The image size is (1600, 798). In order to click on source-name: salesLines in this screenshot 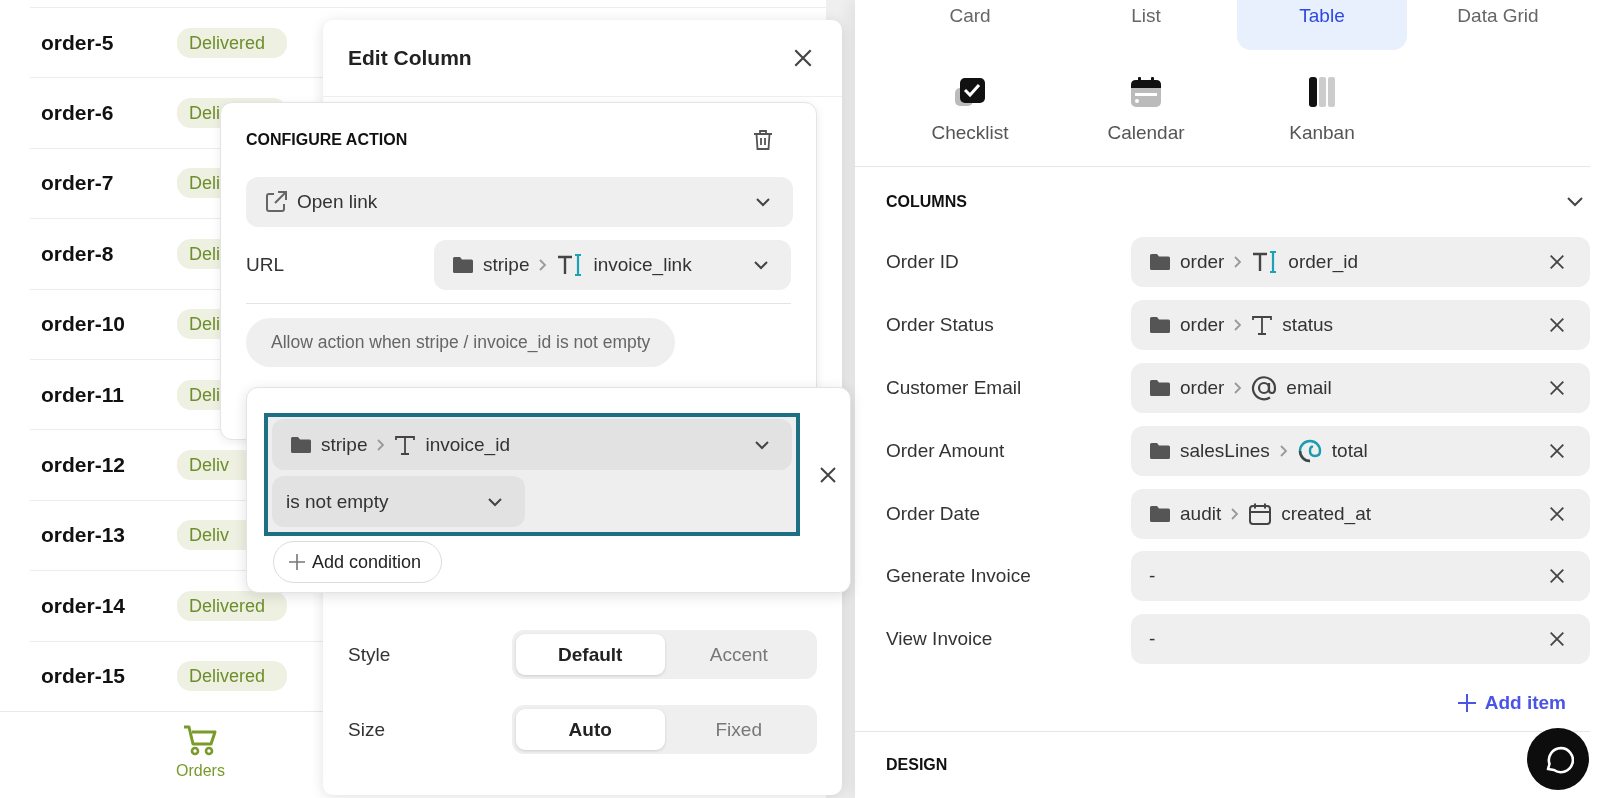, I will do `click(1225, 450)`.